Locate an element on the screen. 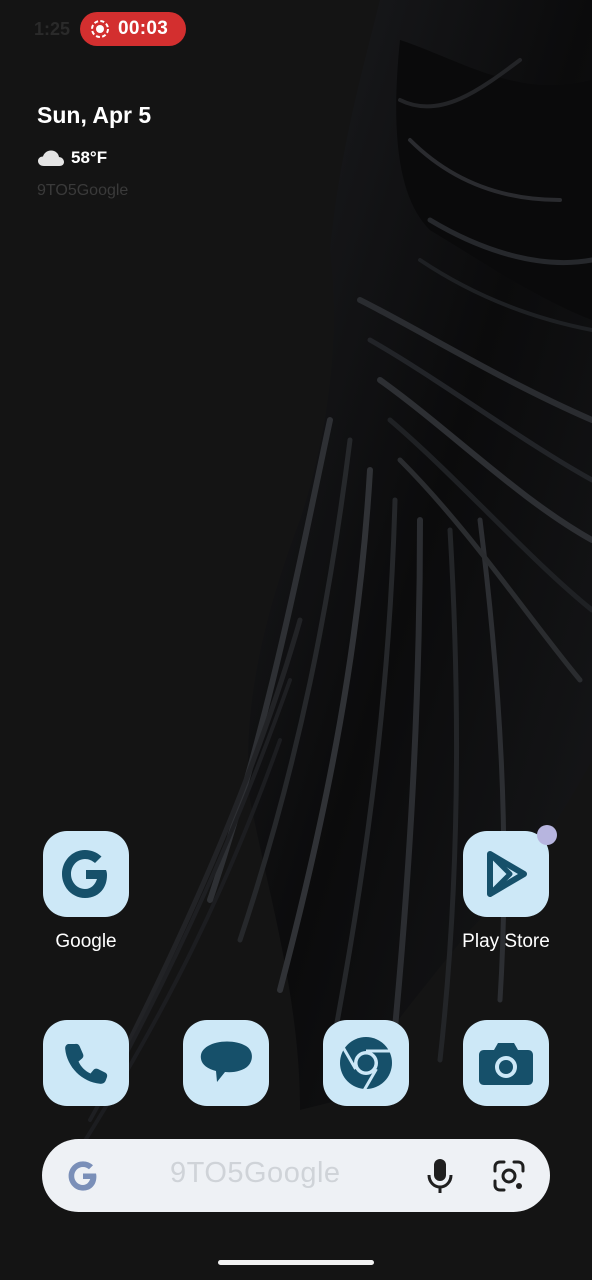 The width and height of the screenshot is (592, 1280). search-bar: 9TO5Google is located at coordinates (296, 1175).